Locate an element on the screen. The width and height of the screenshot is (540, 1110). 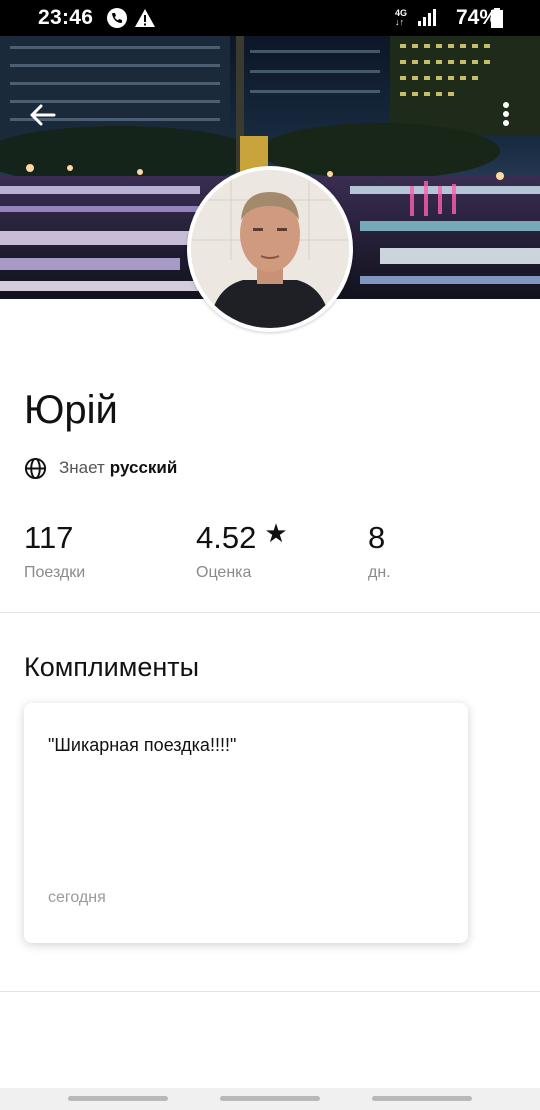
nav-back-button is located at coordinates (422, 1098).